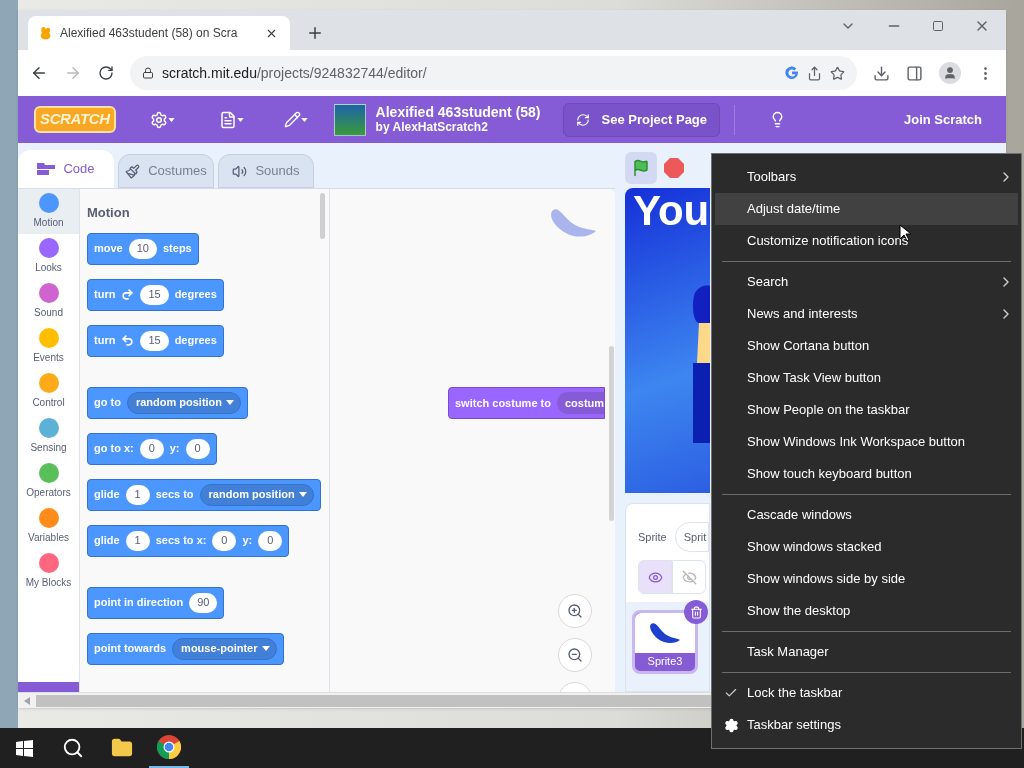 The width and height of the screenshot is (1024, 768). I want to click on delete-sprite-button, so click(696, 612).